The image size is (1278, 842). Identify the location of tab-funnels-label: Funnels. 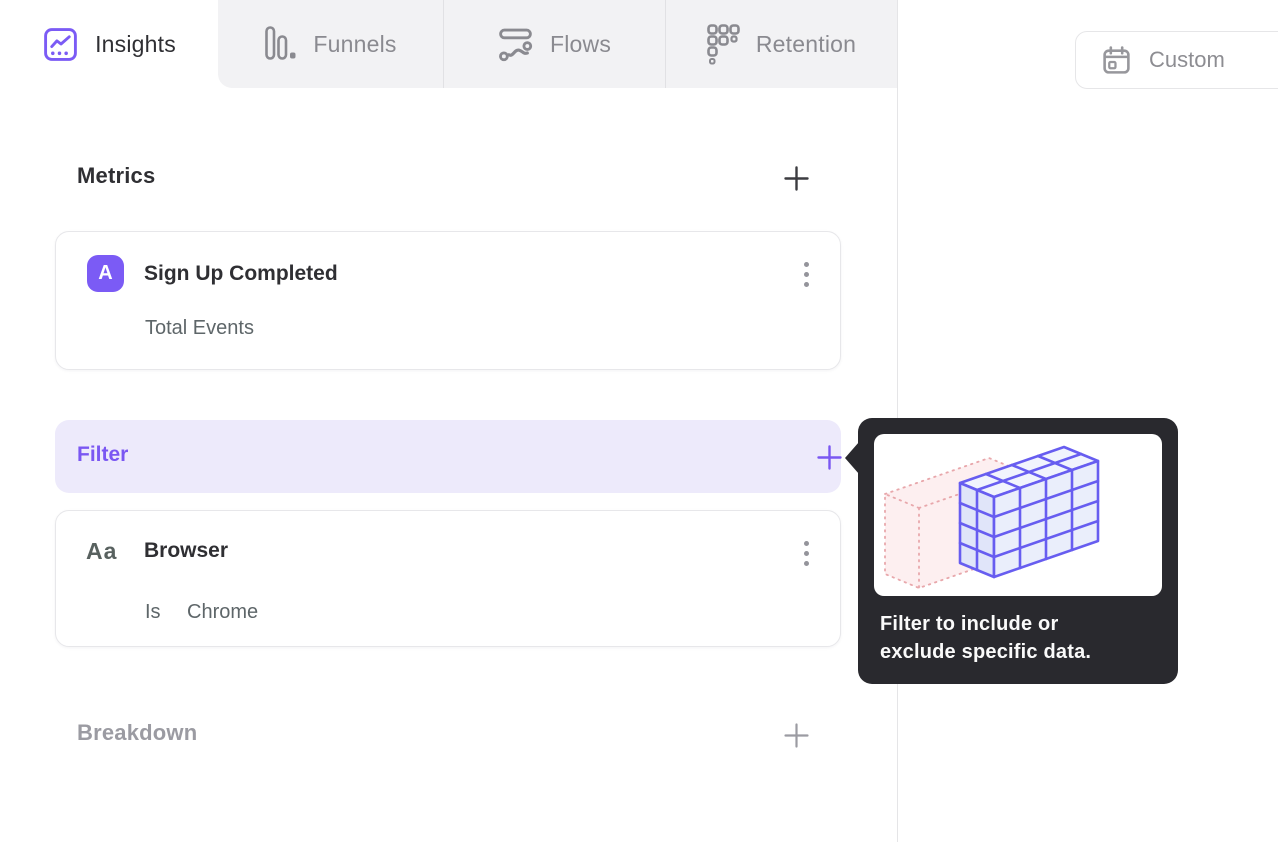
(355, 43).